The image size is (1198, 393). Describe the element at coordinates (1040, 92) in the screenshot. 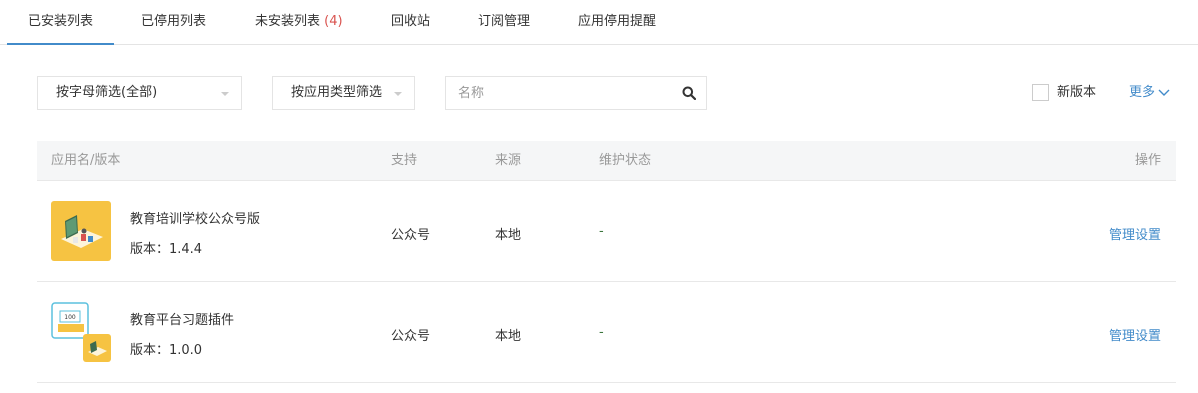

I see `new-version-checkbox` at that location.